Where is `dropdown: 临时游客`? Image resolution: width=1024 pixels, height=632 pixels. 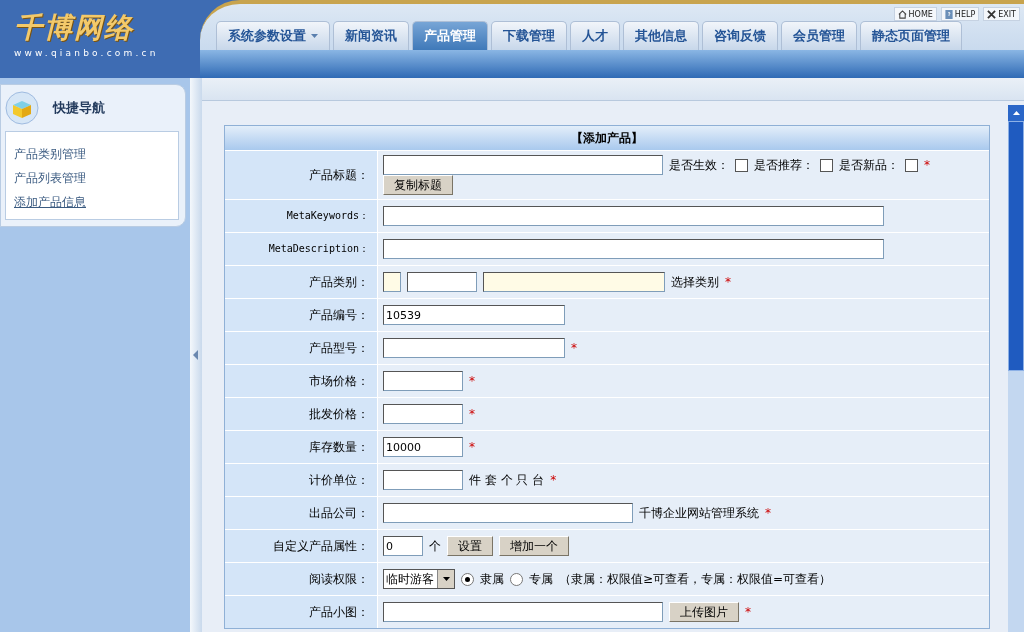 dropdown: 临时游客 is located at coordinates (419, 579).